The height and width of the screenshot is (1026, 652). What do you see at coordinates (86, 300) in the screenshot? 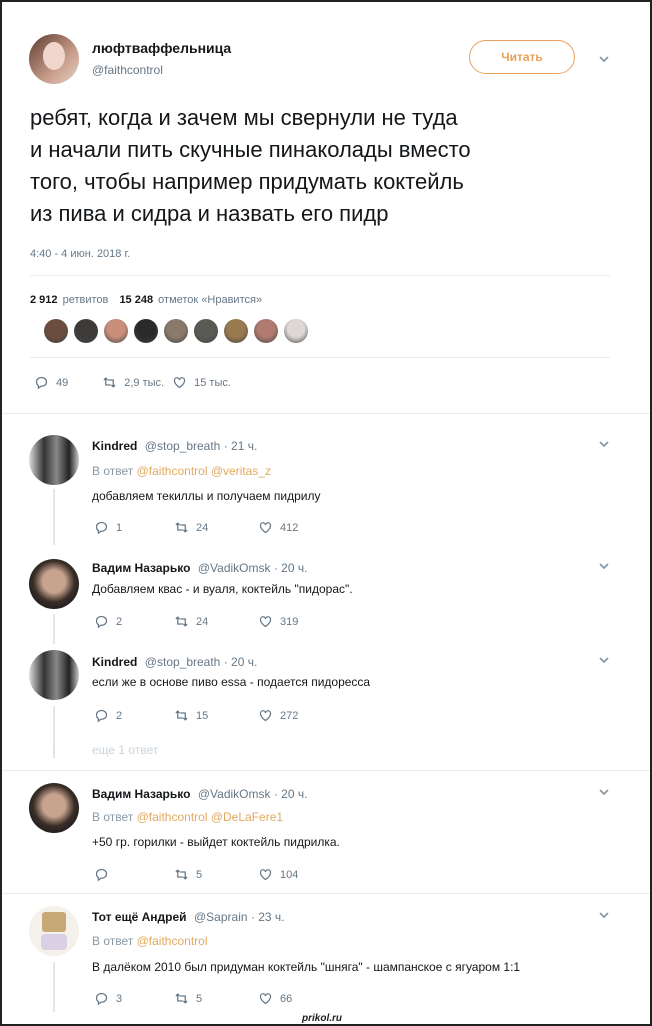
I see `retweets-label: ретвитов` at bounding box center [86, 300].